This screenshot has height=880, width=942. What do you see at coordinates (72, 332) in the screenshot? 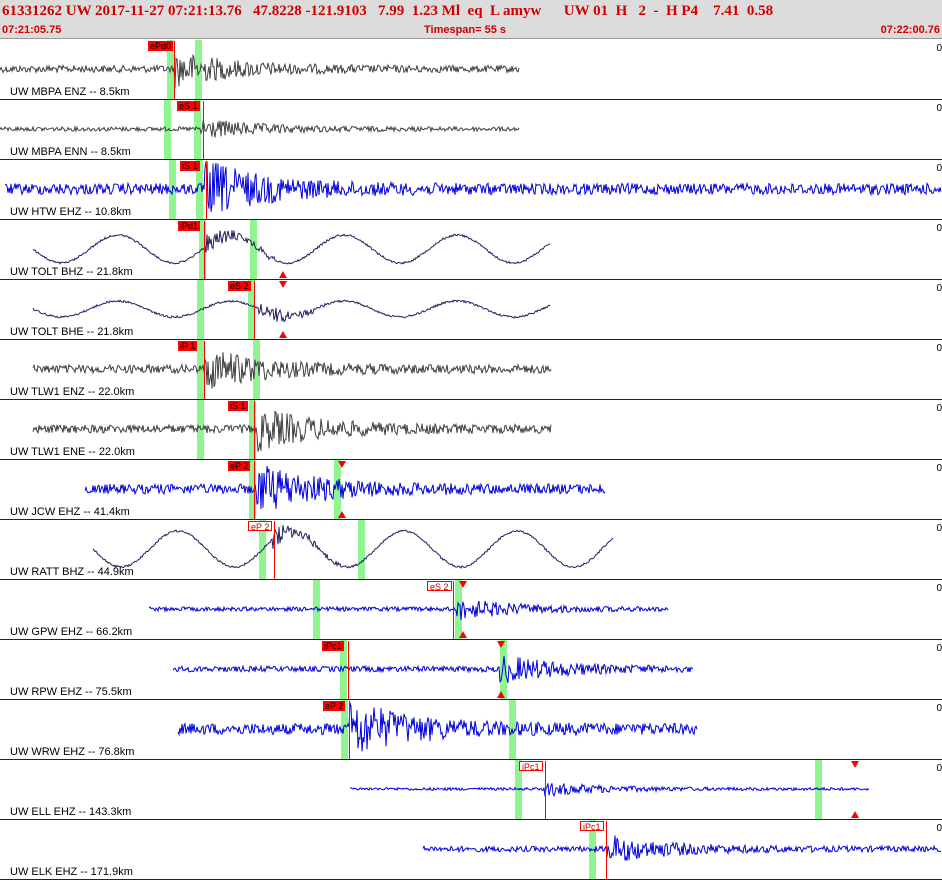
I see `channel-label: UW TOLT BHE -- 21.8km` at bounding box center [72, 332].